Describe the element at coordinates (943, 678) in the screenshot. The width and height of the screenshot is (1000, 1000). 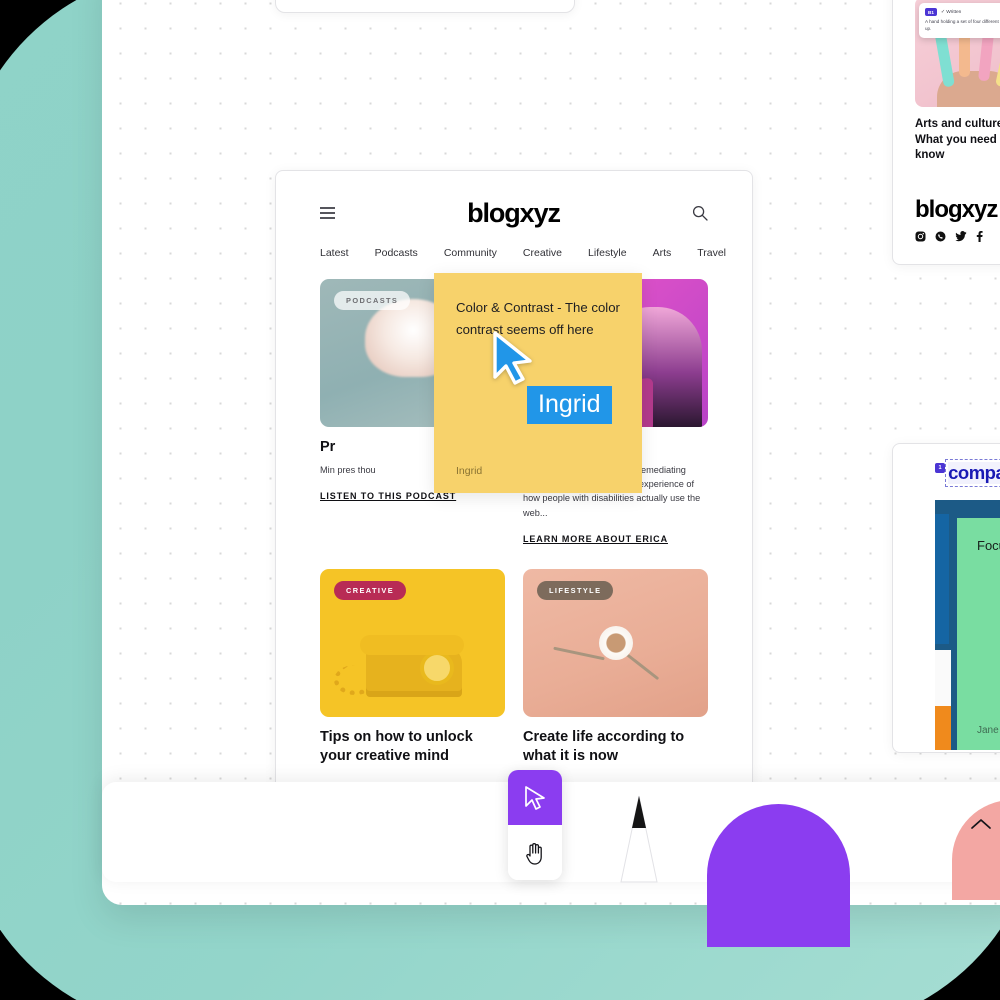
I see `white-strip` at that location.